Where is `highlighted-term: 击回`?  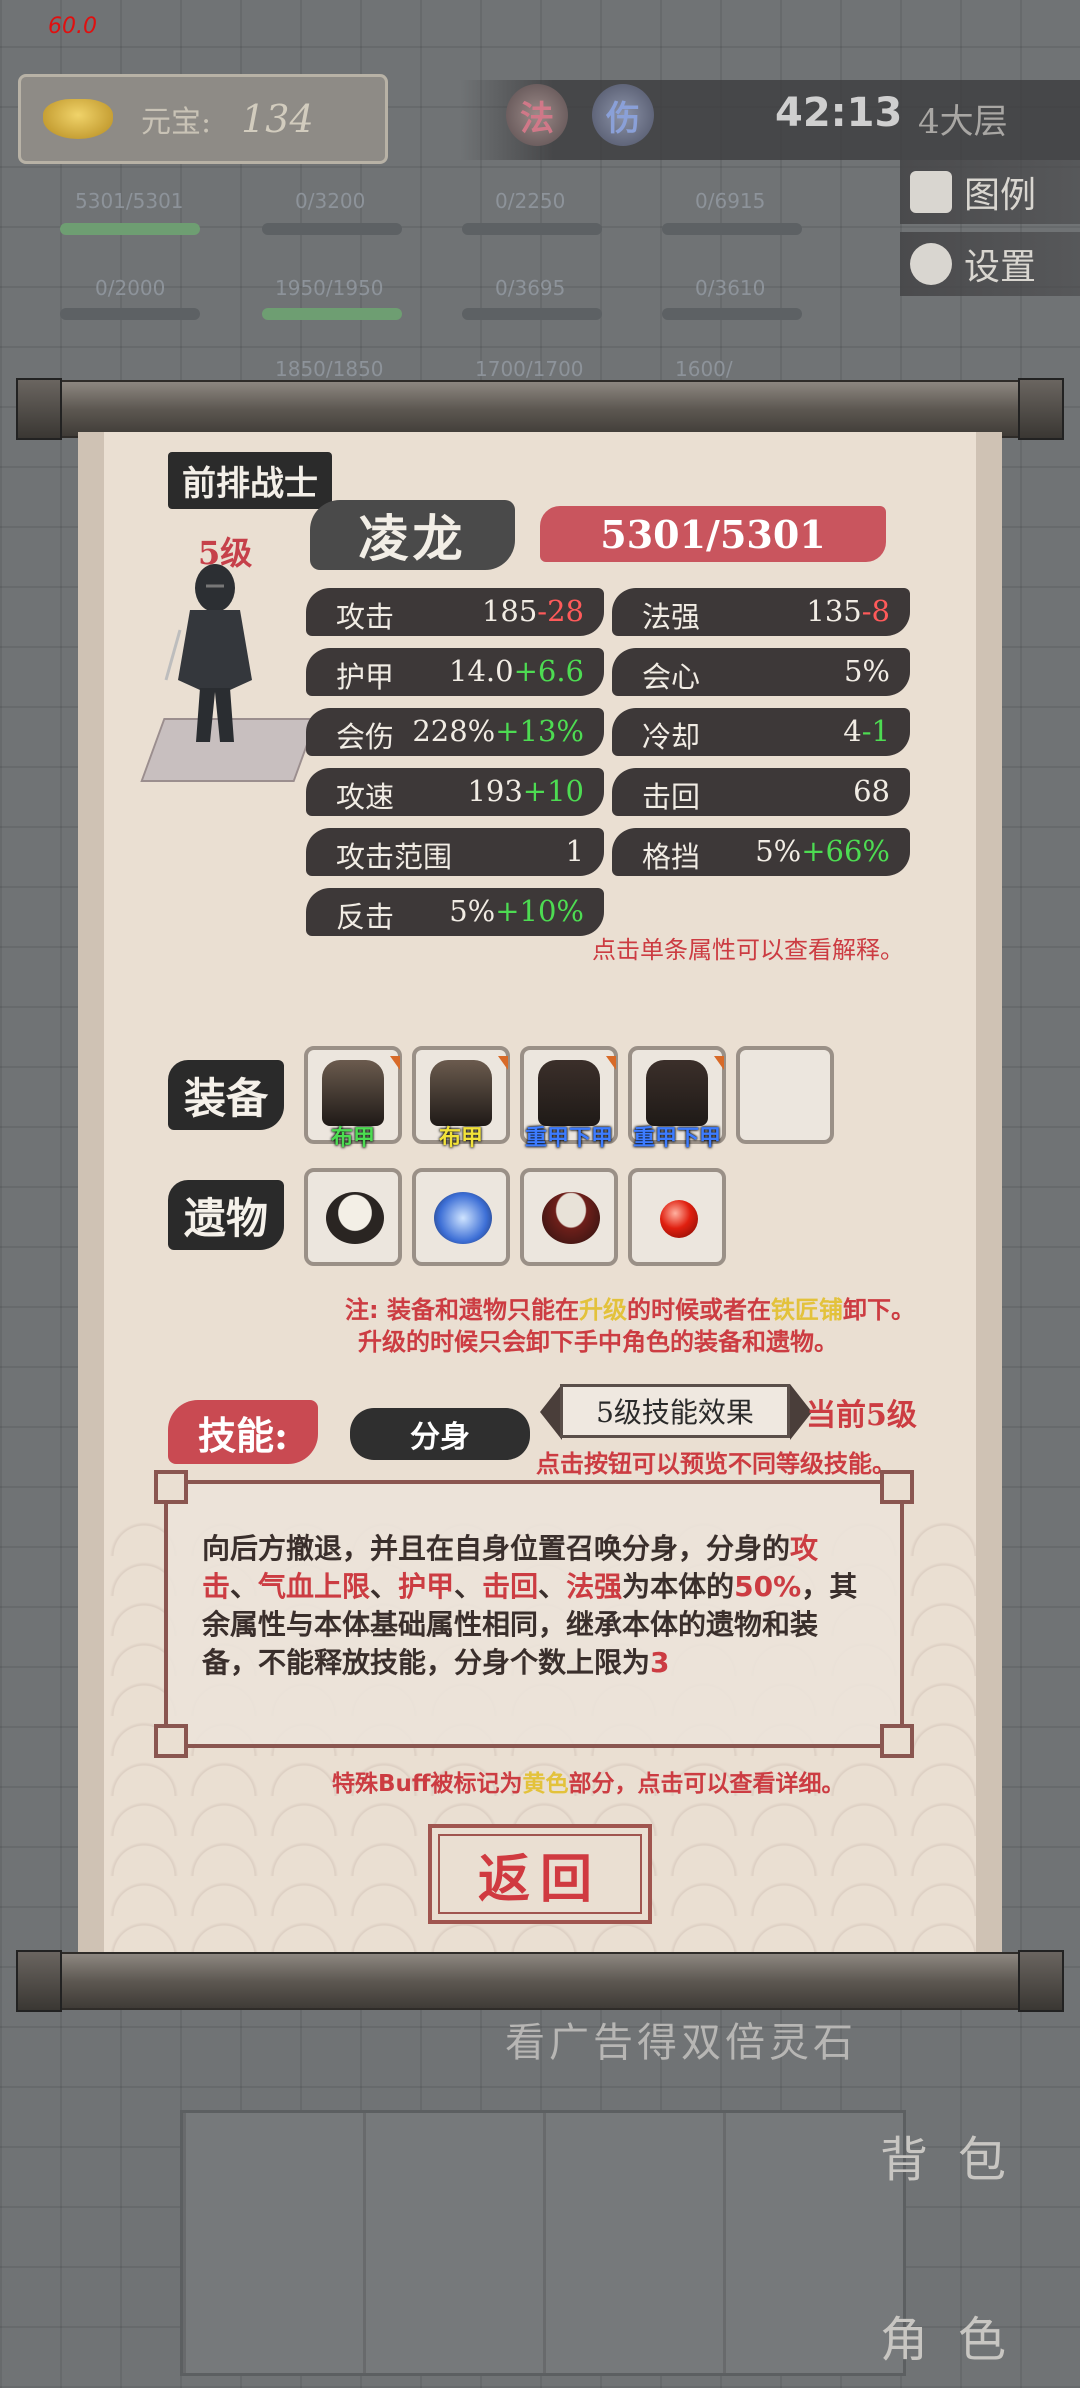
highlighted-term: 击回 is located at coordinates (510, 1586).